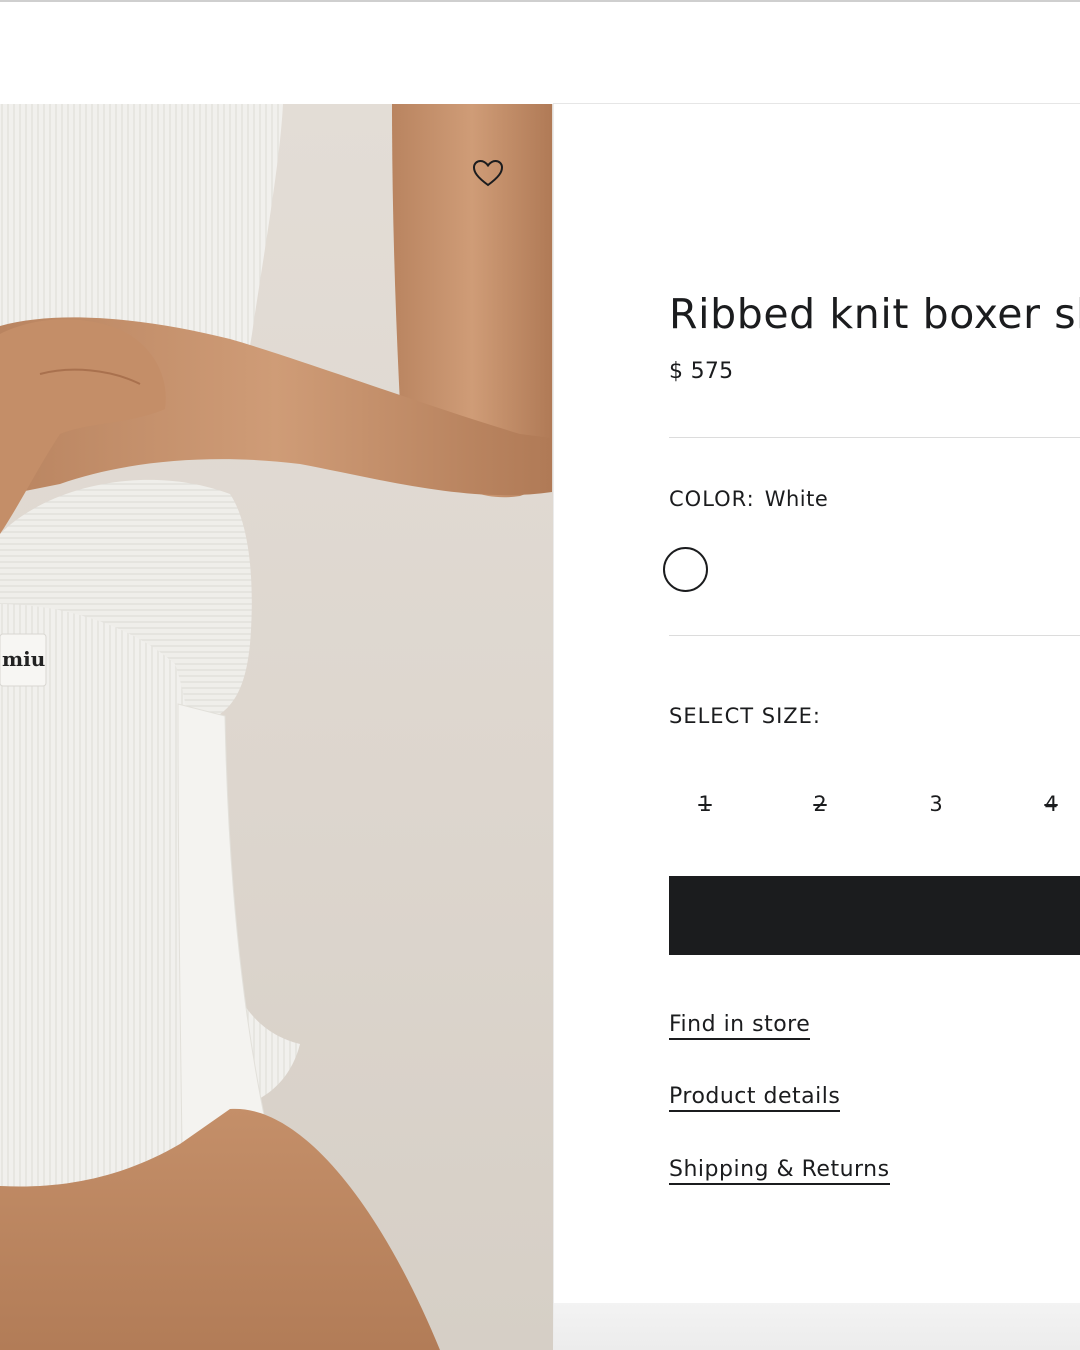 Image resolution: width=1080 pixels, height=1350 pixels. I want to click on select-size-label: SELECT SIZE:, so click(745, 716).